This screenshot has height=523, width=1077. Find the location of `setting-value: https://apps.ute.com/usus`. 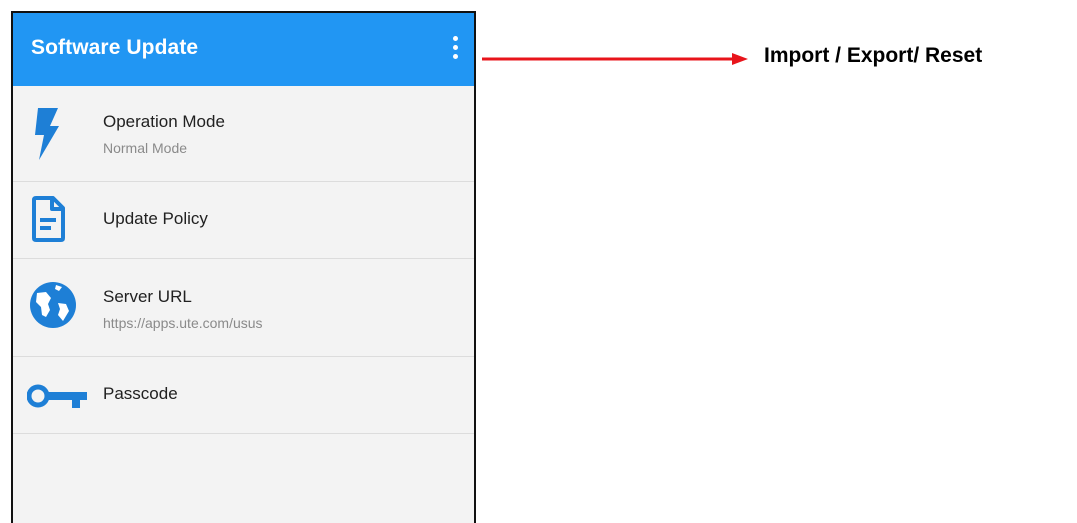

setting-value: https://apps.ute.com/usus is located at coordinates (183, 323).